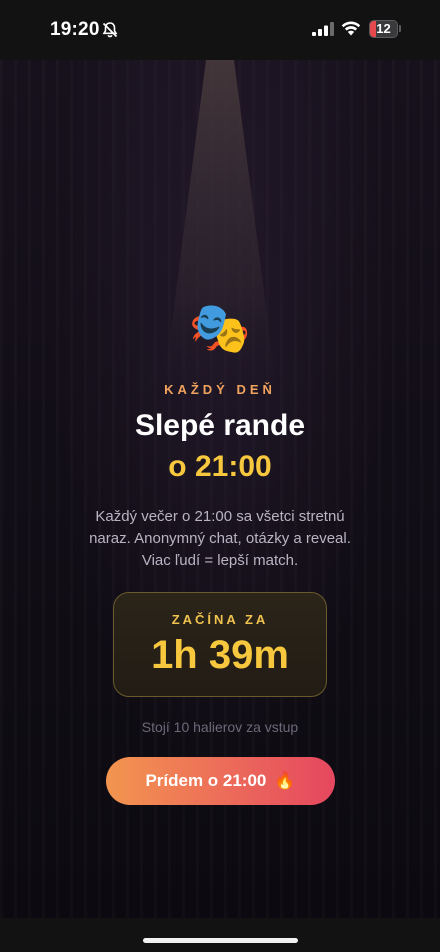 This screenshot has width=440, height=952. Describe the element at coordinates (220, 727) in the screenshot. I see `entry-cost-note: Stojí 10 halierov za vstup` at that location.